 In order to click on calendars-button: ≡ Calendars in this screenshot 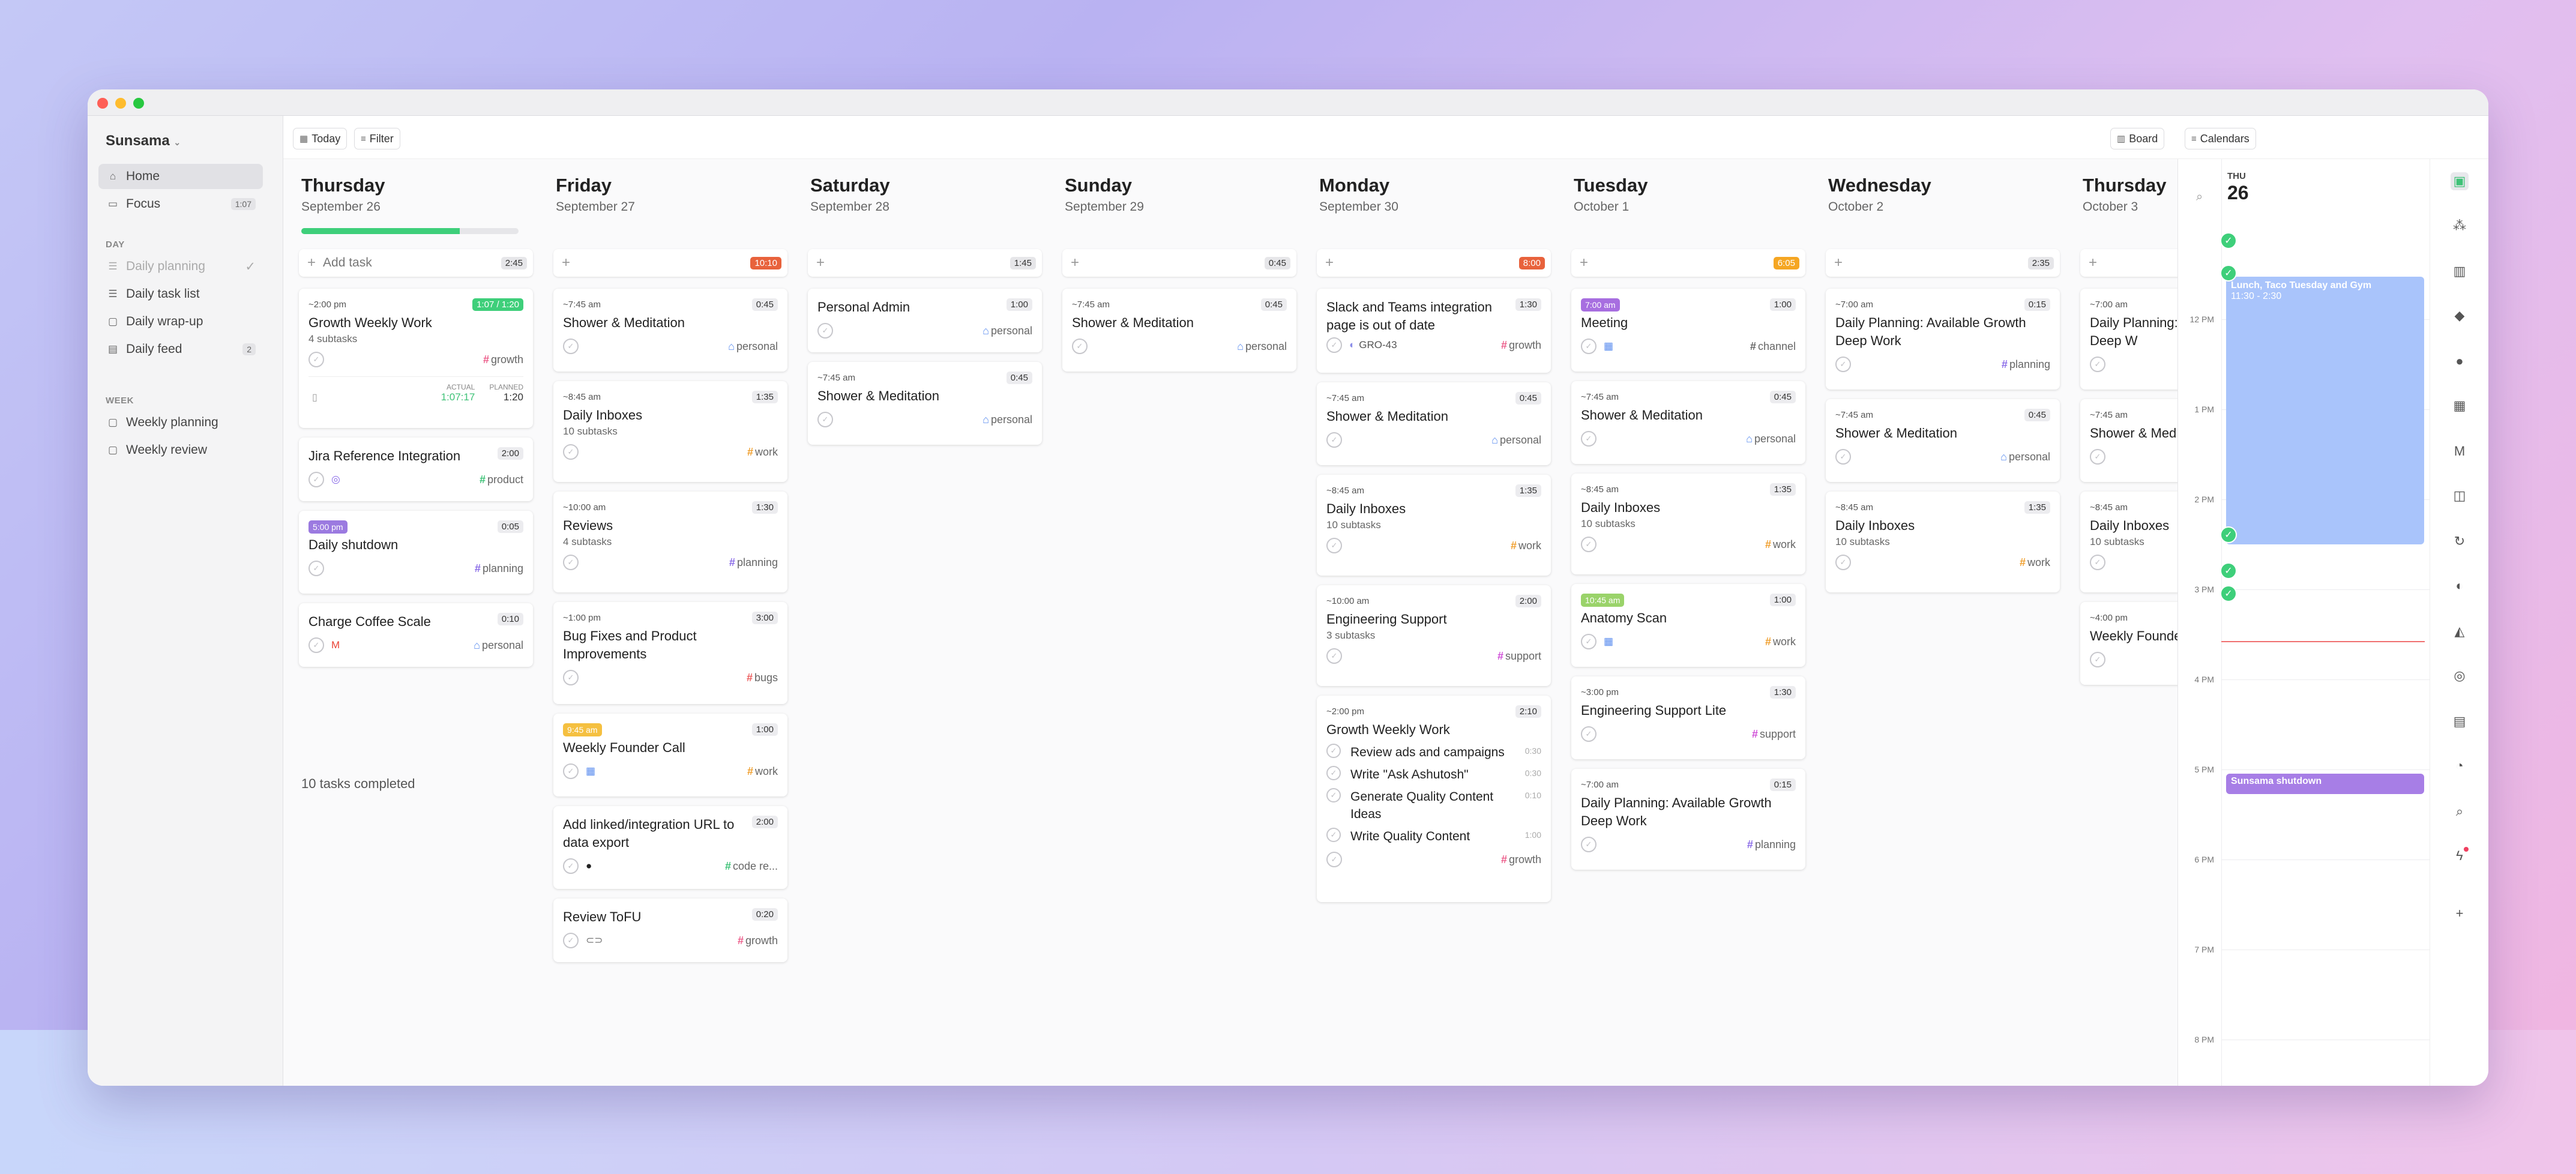, I will do `click(2220, 138)`.